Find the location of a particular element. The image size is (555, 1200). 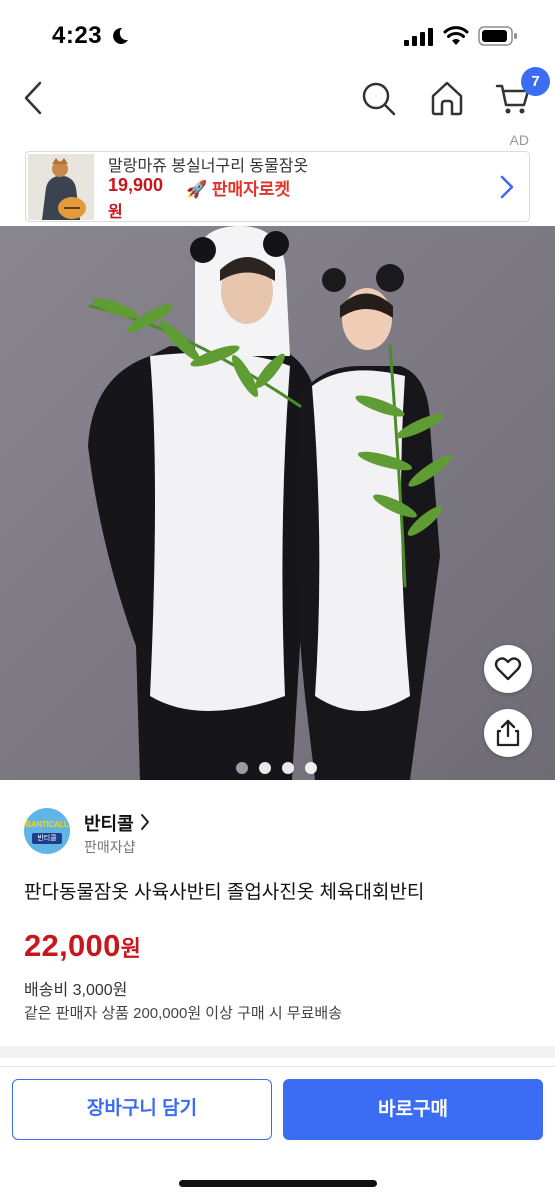

seller-logo: BANTICALL 반티콜 is located at coordinates (47, 831).